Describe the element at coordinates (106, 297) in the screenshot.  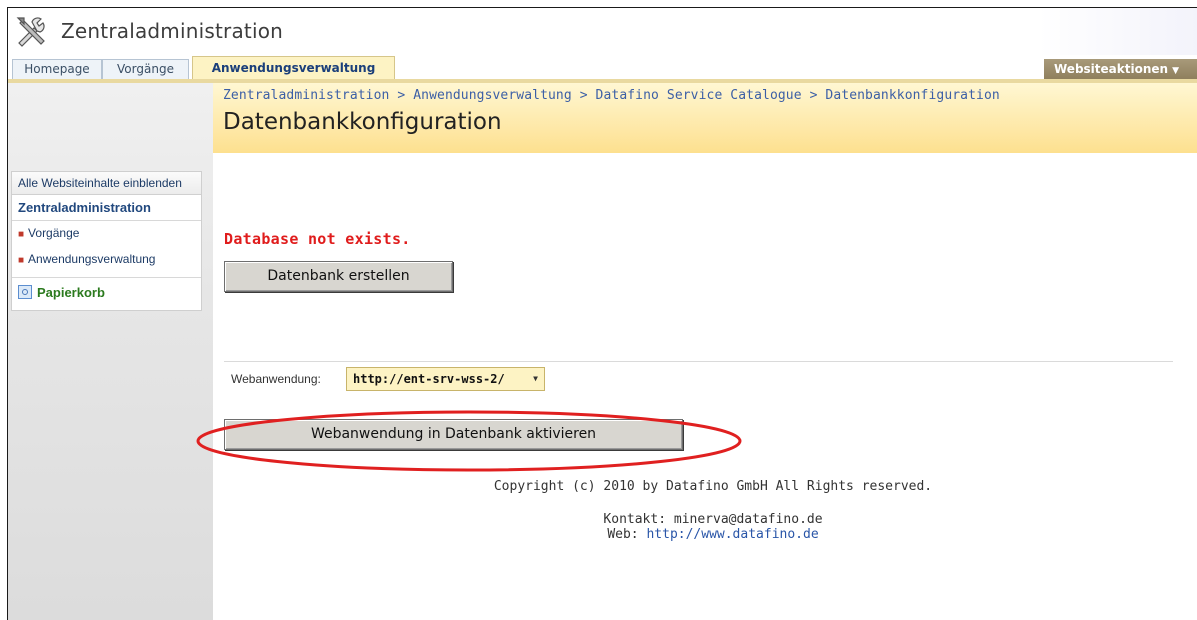
I see `recycle-bin-link: Papierkorb` at that location.